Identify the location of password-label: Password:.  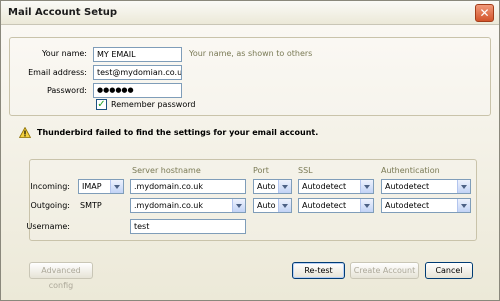
(66, 90).